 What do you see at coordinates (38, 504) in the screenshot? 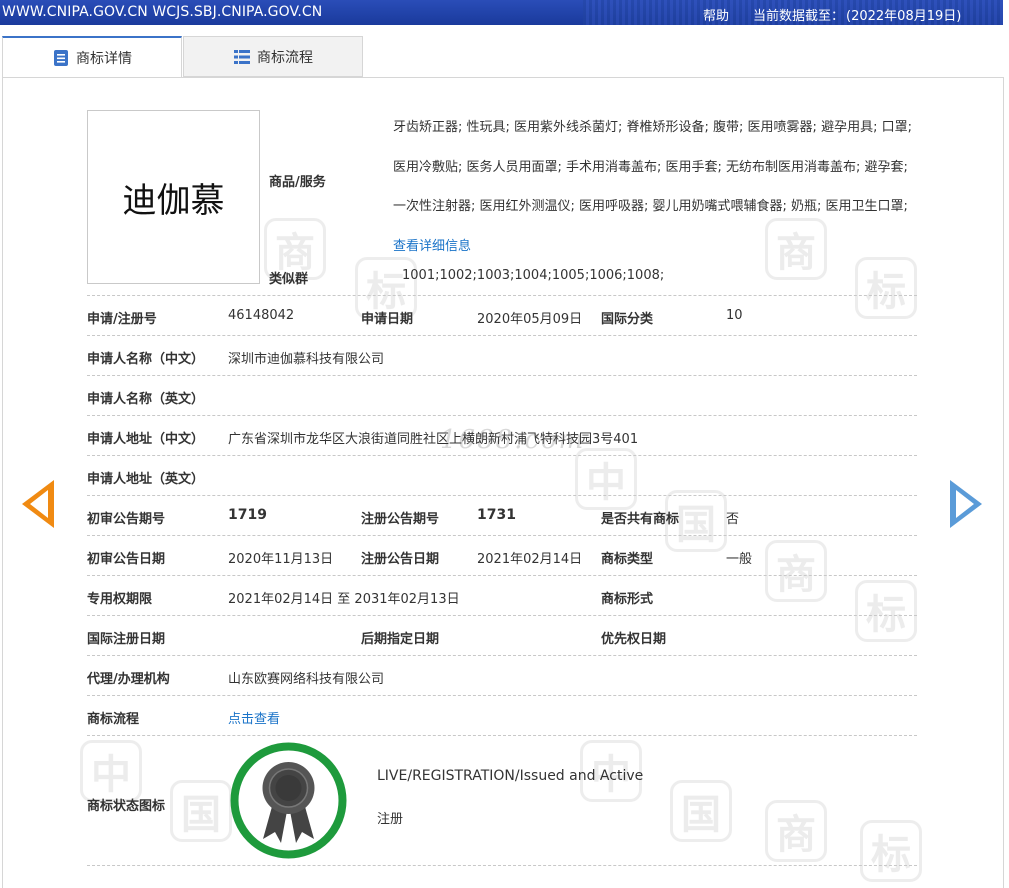
I see `previous-arrow-icon` at bounding box center [38, 504].